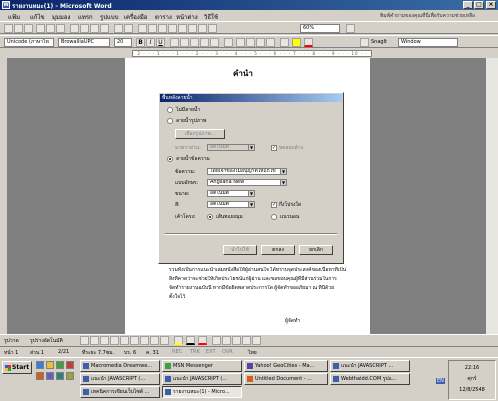 The width and height of the screenshot is (498, 401). I want to click on horizontal-label: แนวนอน, so click(289, 217).